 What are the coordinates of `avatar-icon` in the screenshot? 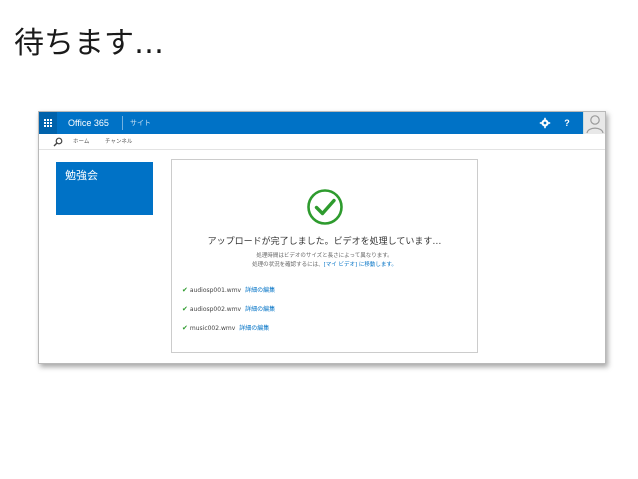 It's located at (595, 124).